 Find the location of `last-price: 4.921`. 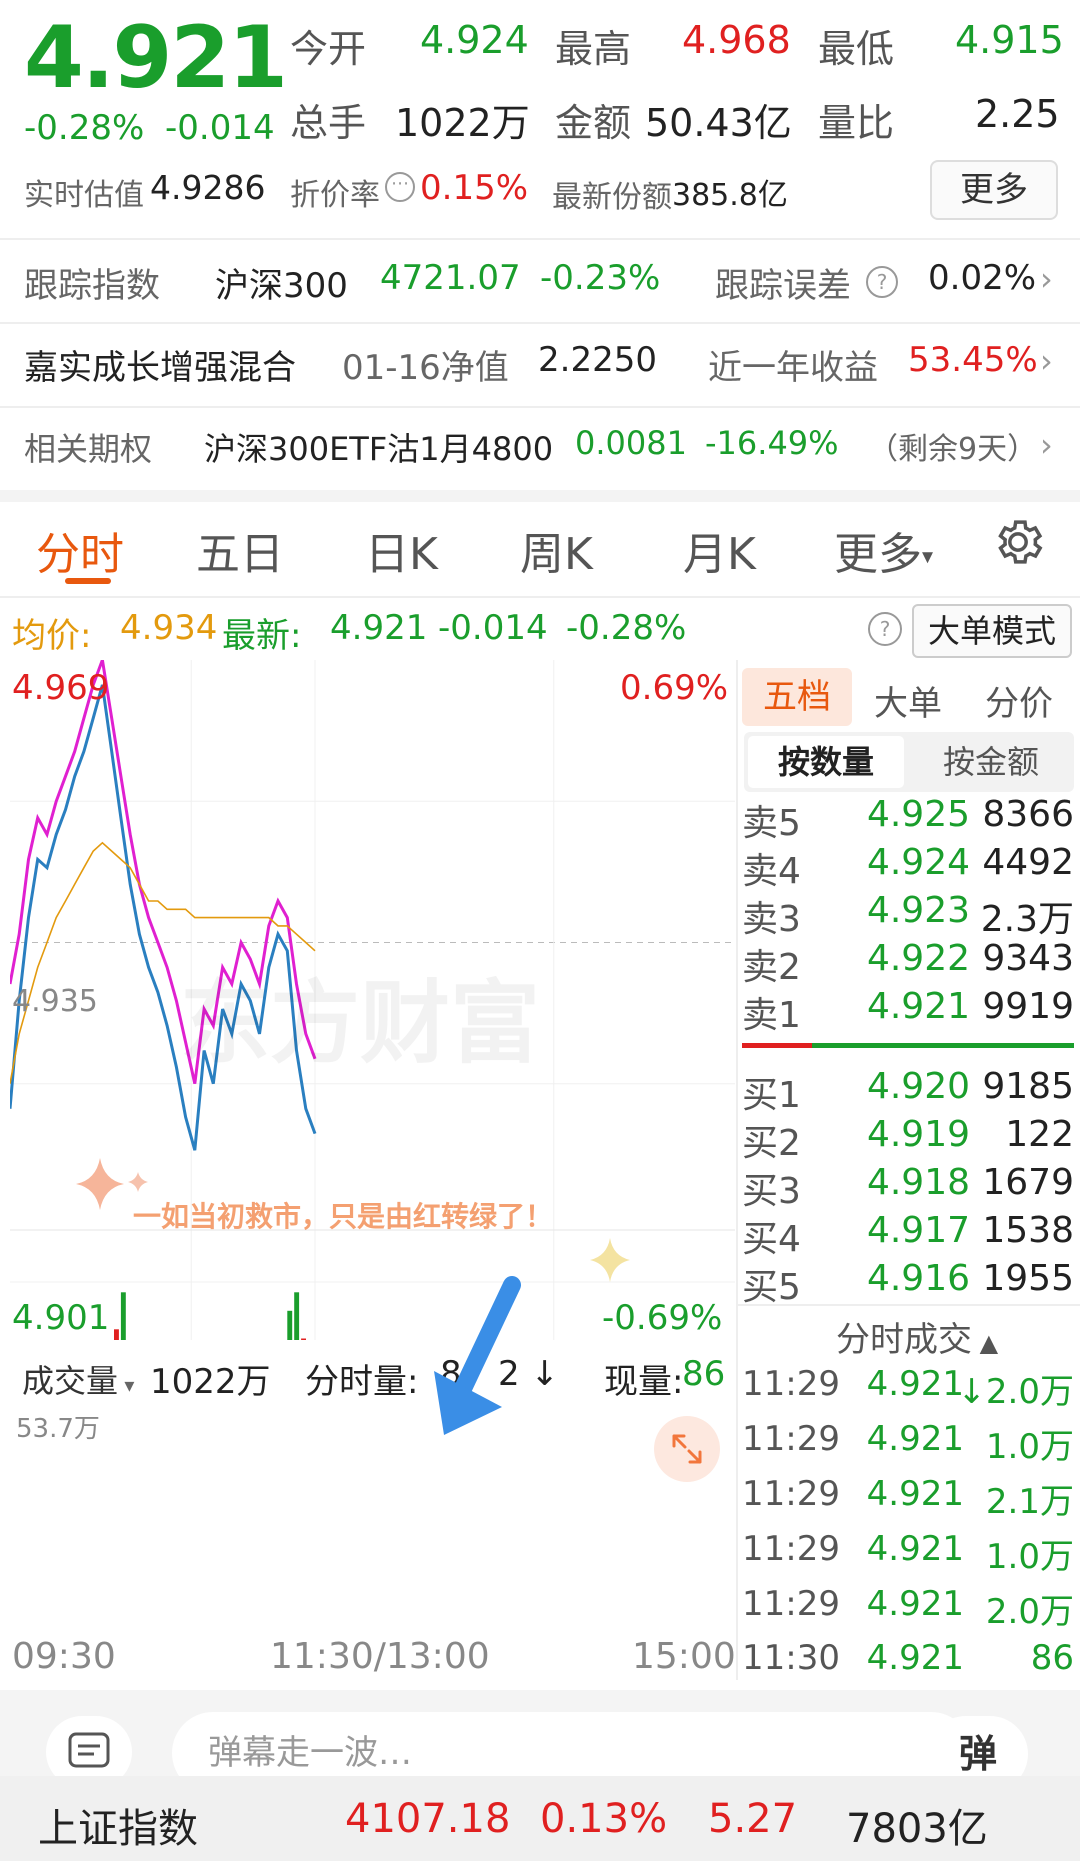

last-price: 4.921 is located at coordinates (156, 58).